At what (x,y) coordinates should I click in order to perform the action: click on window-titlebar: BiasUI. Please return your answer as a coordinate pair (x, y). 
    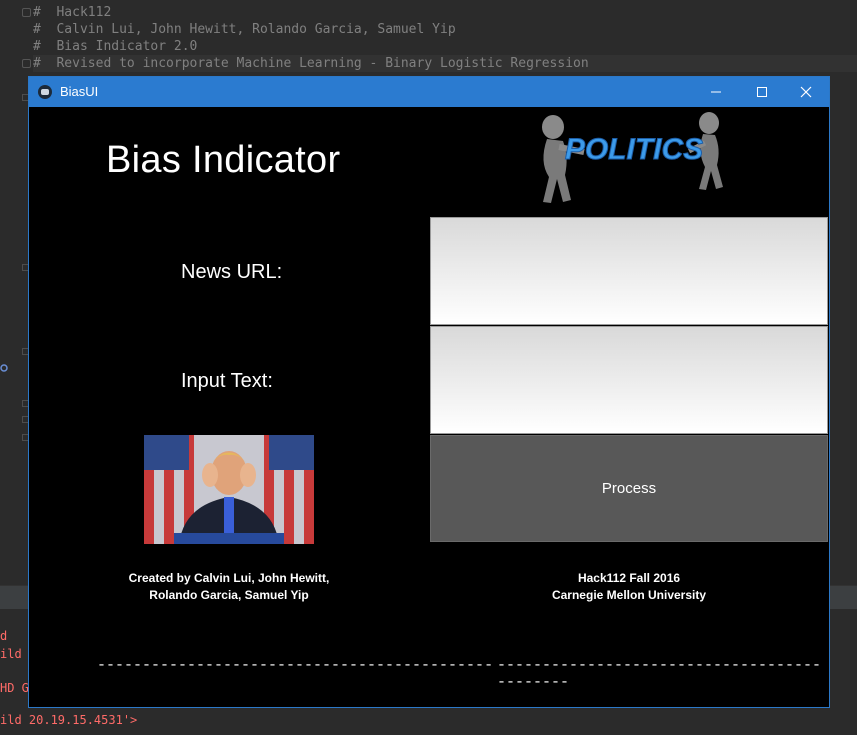
    Looking at the image, I should click on (429, 92).